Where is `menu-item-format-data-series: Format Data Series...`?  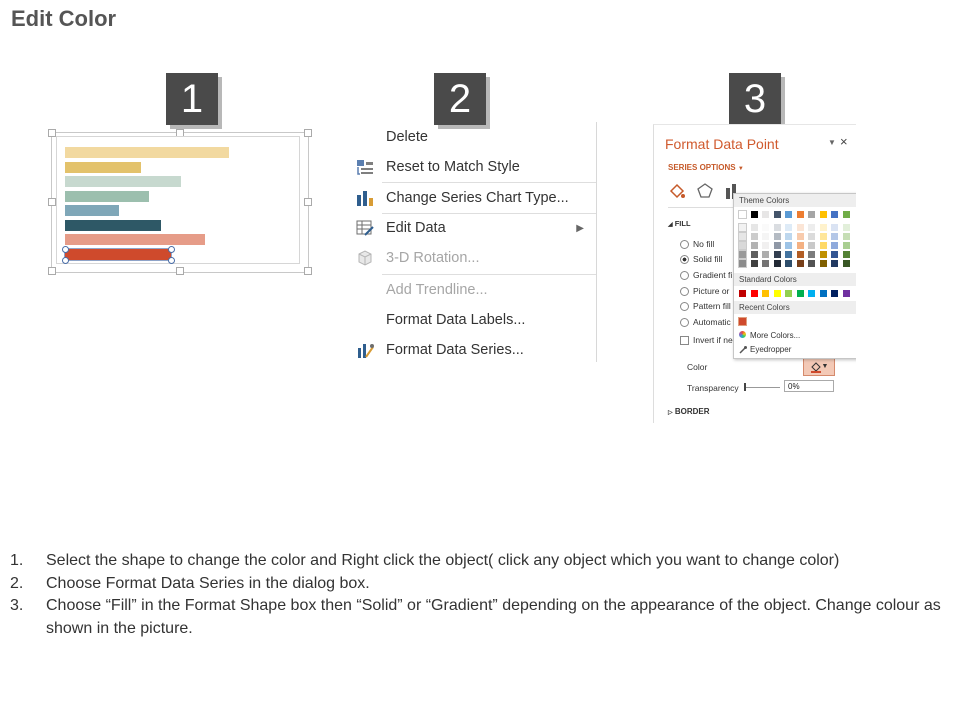 menu-item-format-data-series: Format Data Series... is located at coordinates (471, 350).